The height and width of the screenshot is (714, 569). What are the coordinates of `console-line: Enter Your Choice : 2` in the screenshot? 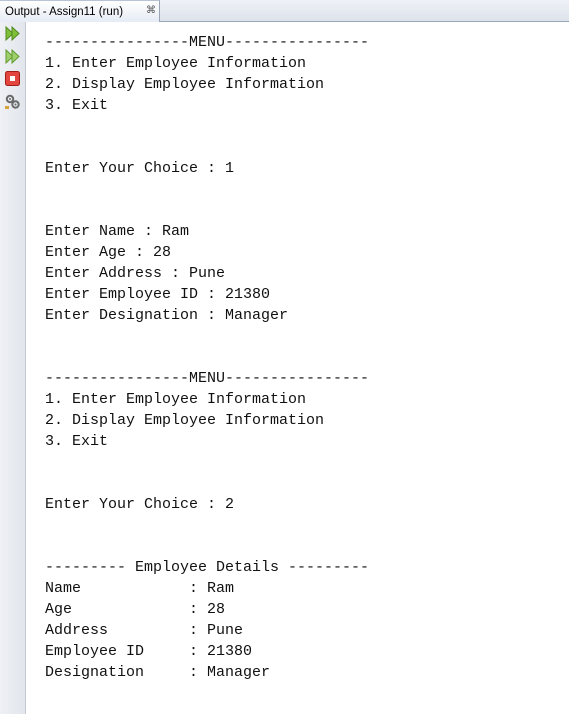 It's located at (140, 504).